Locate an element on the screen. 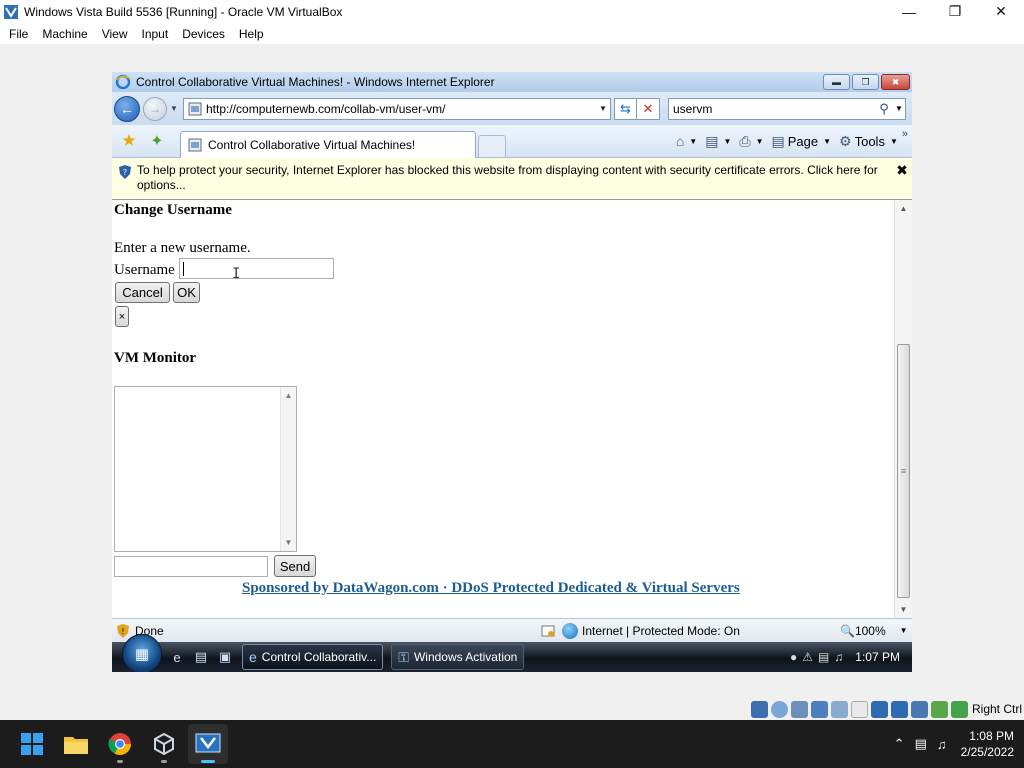  menu-view: View is located at coordinates (115, 34).